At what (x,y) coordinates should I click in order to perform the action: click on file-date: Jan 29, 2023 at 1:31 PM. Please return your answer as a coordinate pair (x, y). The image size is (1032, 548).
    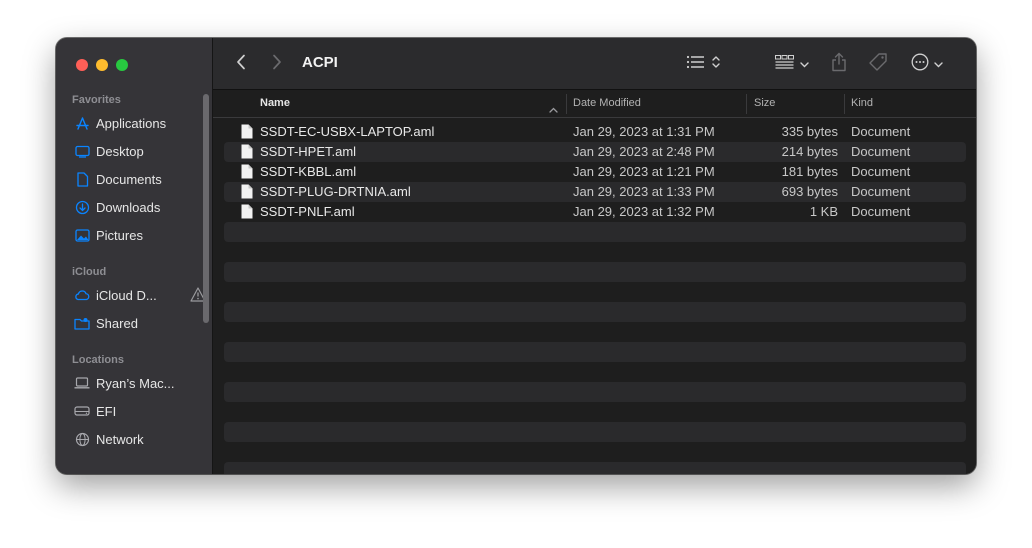
    Looking at the image, I should click on (644, 131).